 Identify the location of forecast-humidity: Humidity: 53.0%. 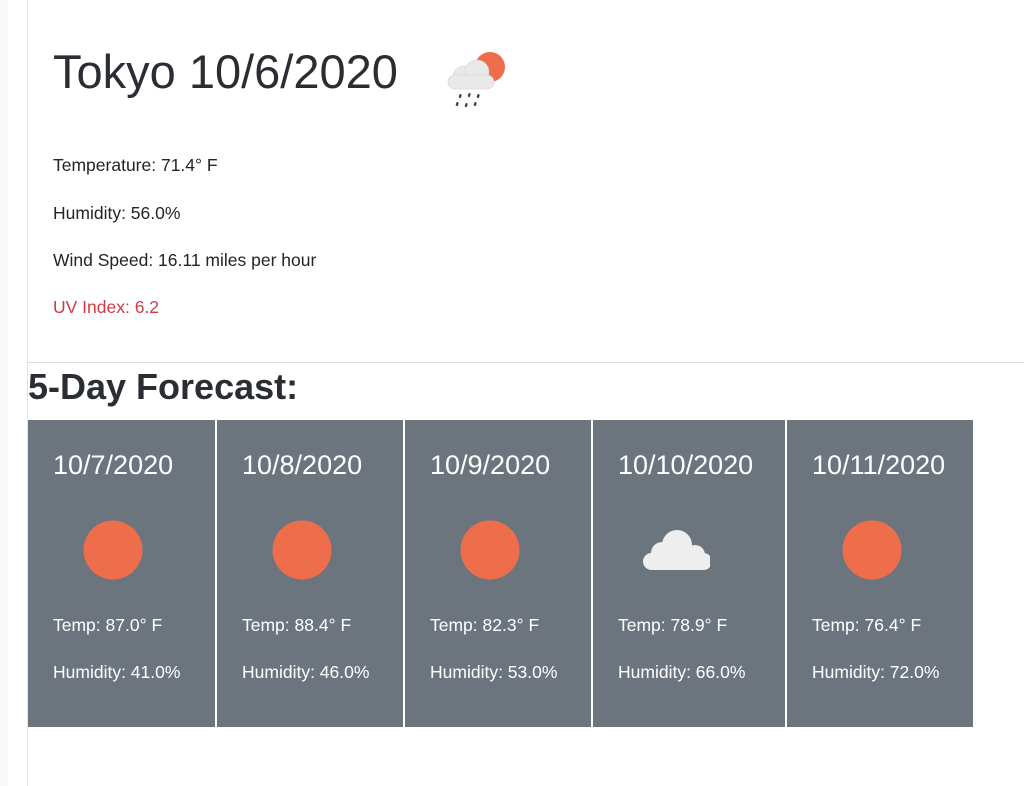
(494, 672).